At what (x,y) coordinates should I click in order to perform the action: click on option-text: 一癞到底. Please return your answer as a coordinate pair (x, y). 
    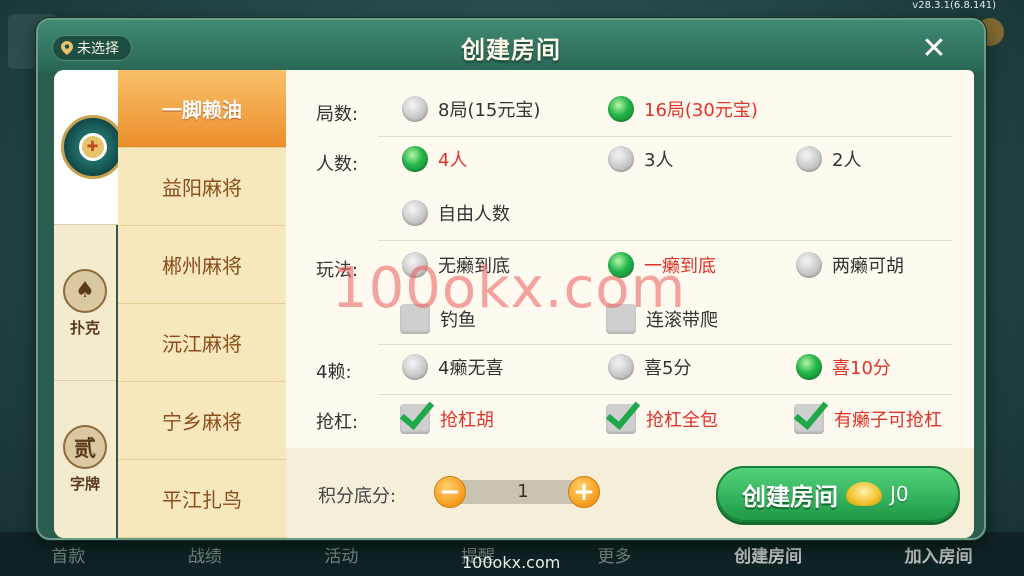
    Looking at the image, I should click on (680, 266).